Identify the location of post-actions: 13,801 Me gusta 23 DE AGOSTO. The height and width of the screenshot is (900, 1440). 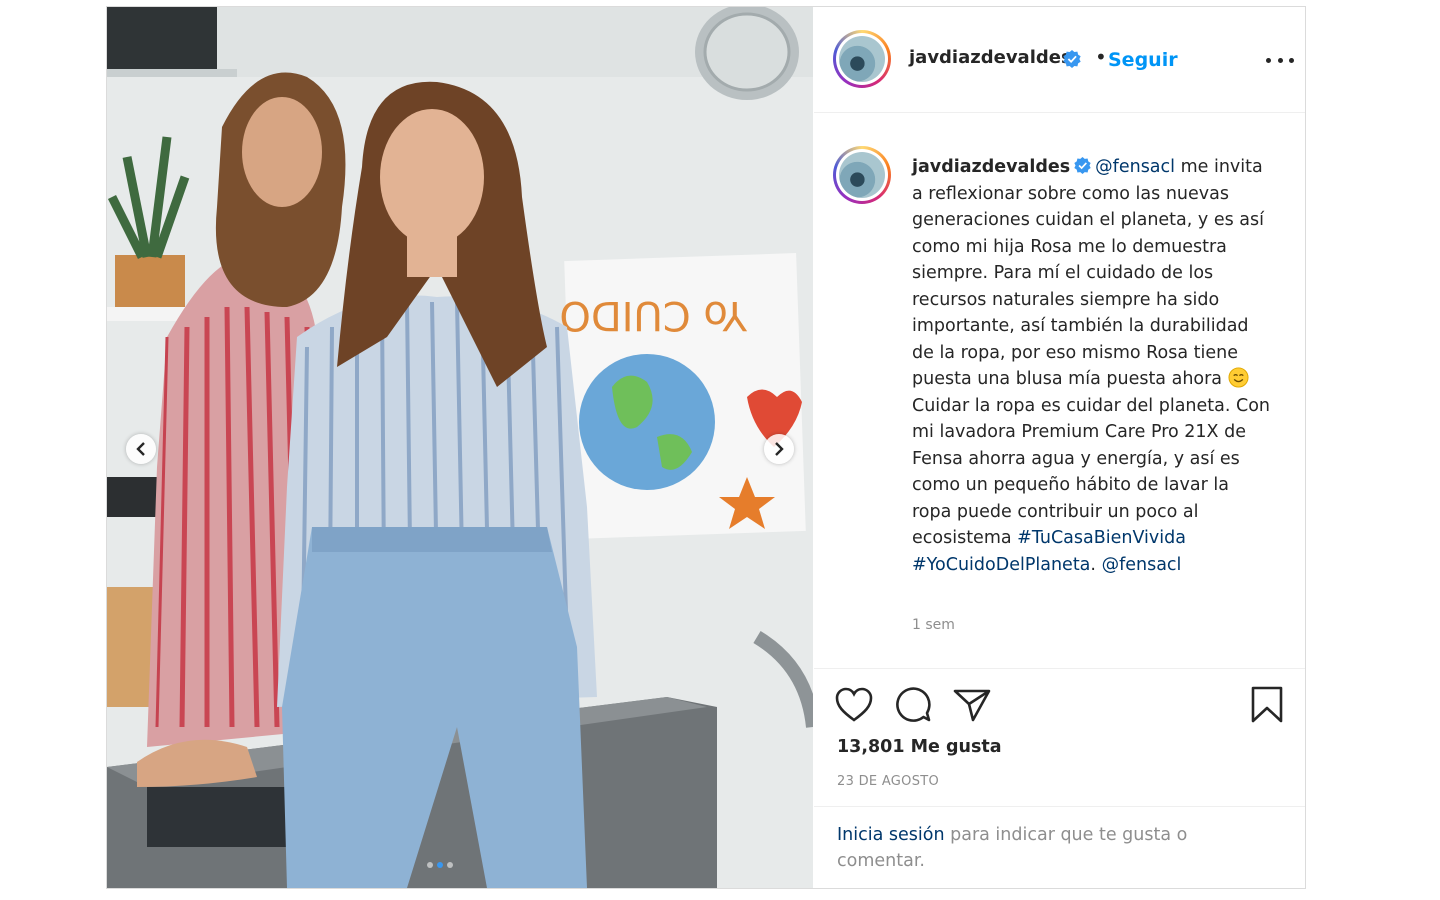
(1059, 737).